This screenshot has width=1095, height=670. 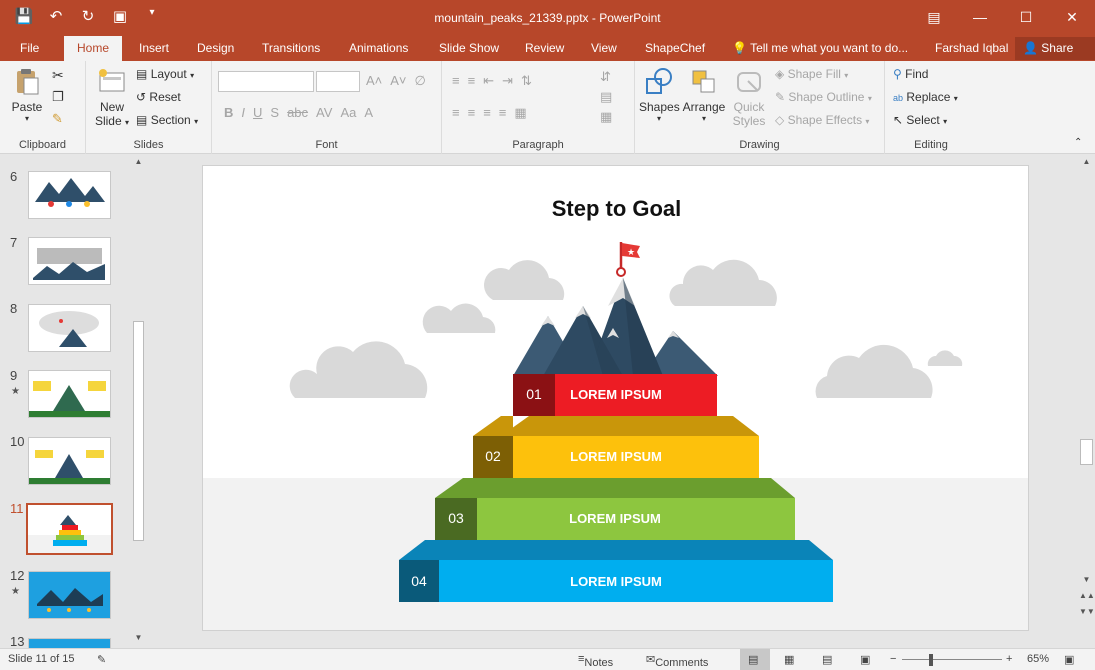 I want to click on clear-formatting-icon: ∅, so click(x=420, y=81).